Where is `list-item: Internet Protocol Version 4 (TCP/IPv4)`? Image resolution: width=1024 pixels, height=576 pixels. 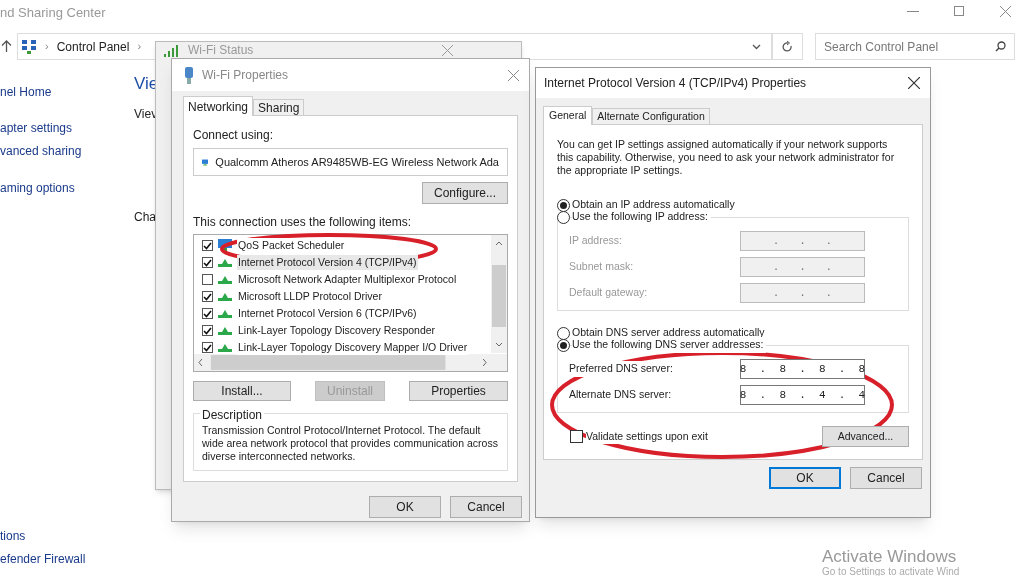 list-item: Internet Protocol Version 4 (TCP/IPv4) is located at coordinates (327, 262).